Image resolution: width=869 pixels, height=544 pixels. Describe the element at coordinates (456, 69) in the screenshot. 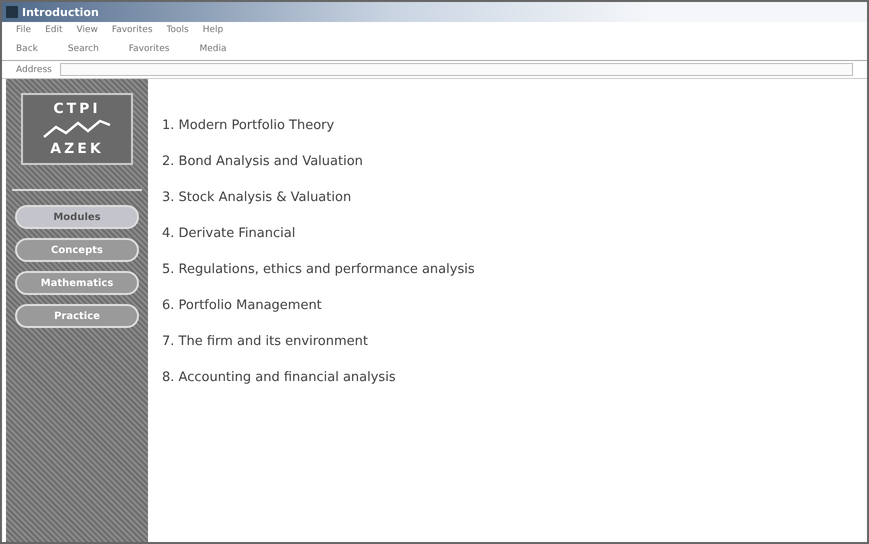

I see `address-field` at that location.